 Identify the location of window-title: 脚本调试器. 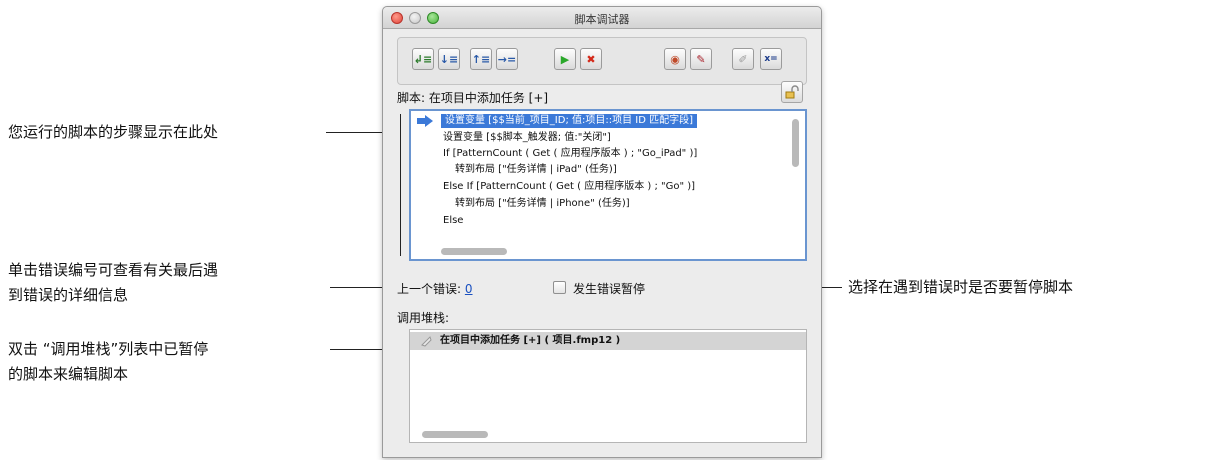
(602, 19).